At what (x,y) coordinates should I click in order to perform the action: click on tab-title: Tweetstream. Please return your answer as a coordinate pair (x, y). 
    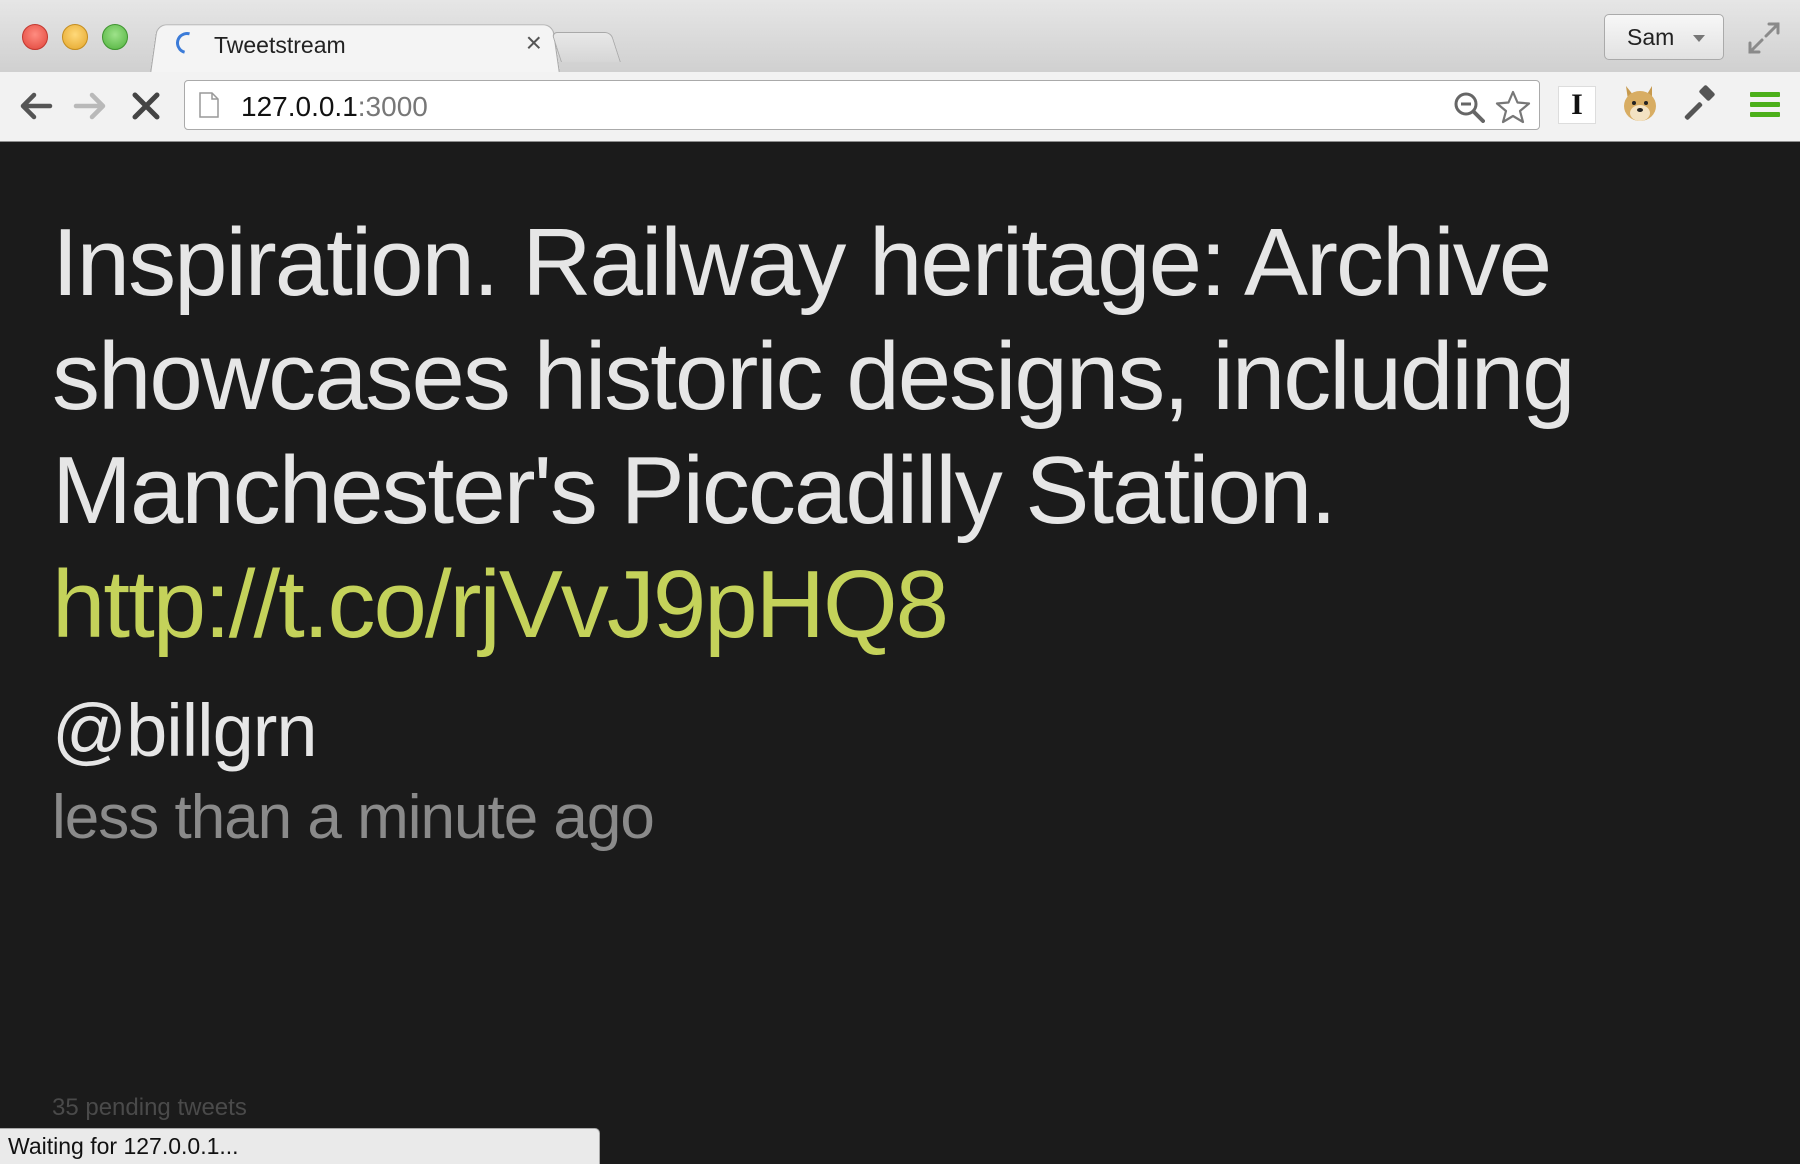
    Looking at the image, I should click on (280, 45).